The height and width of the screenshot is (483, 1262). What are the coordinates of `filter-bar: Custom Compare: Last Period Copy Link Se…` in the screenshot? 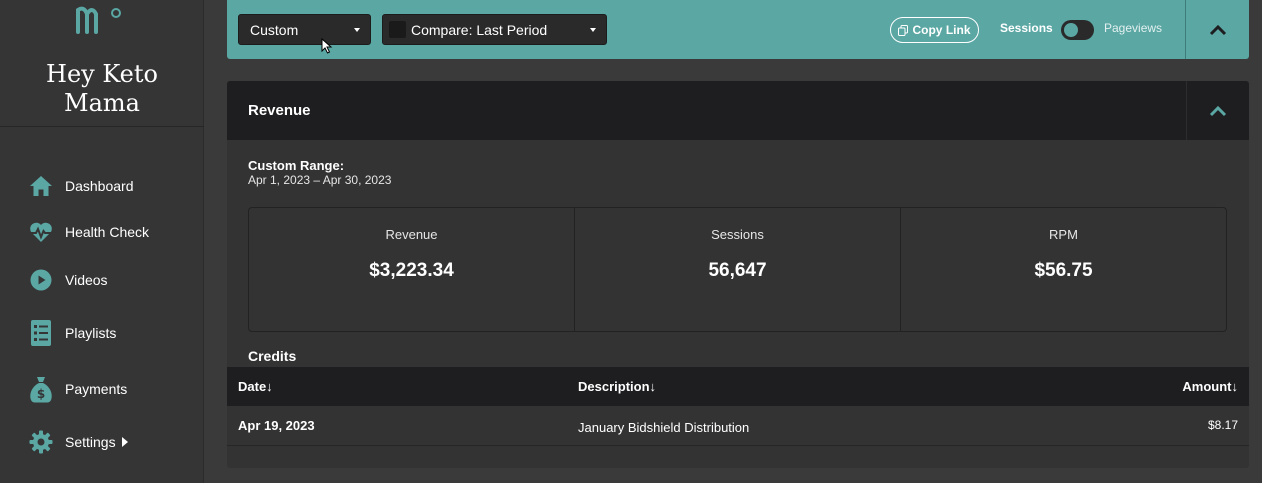 It's located at (738, 29).